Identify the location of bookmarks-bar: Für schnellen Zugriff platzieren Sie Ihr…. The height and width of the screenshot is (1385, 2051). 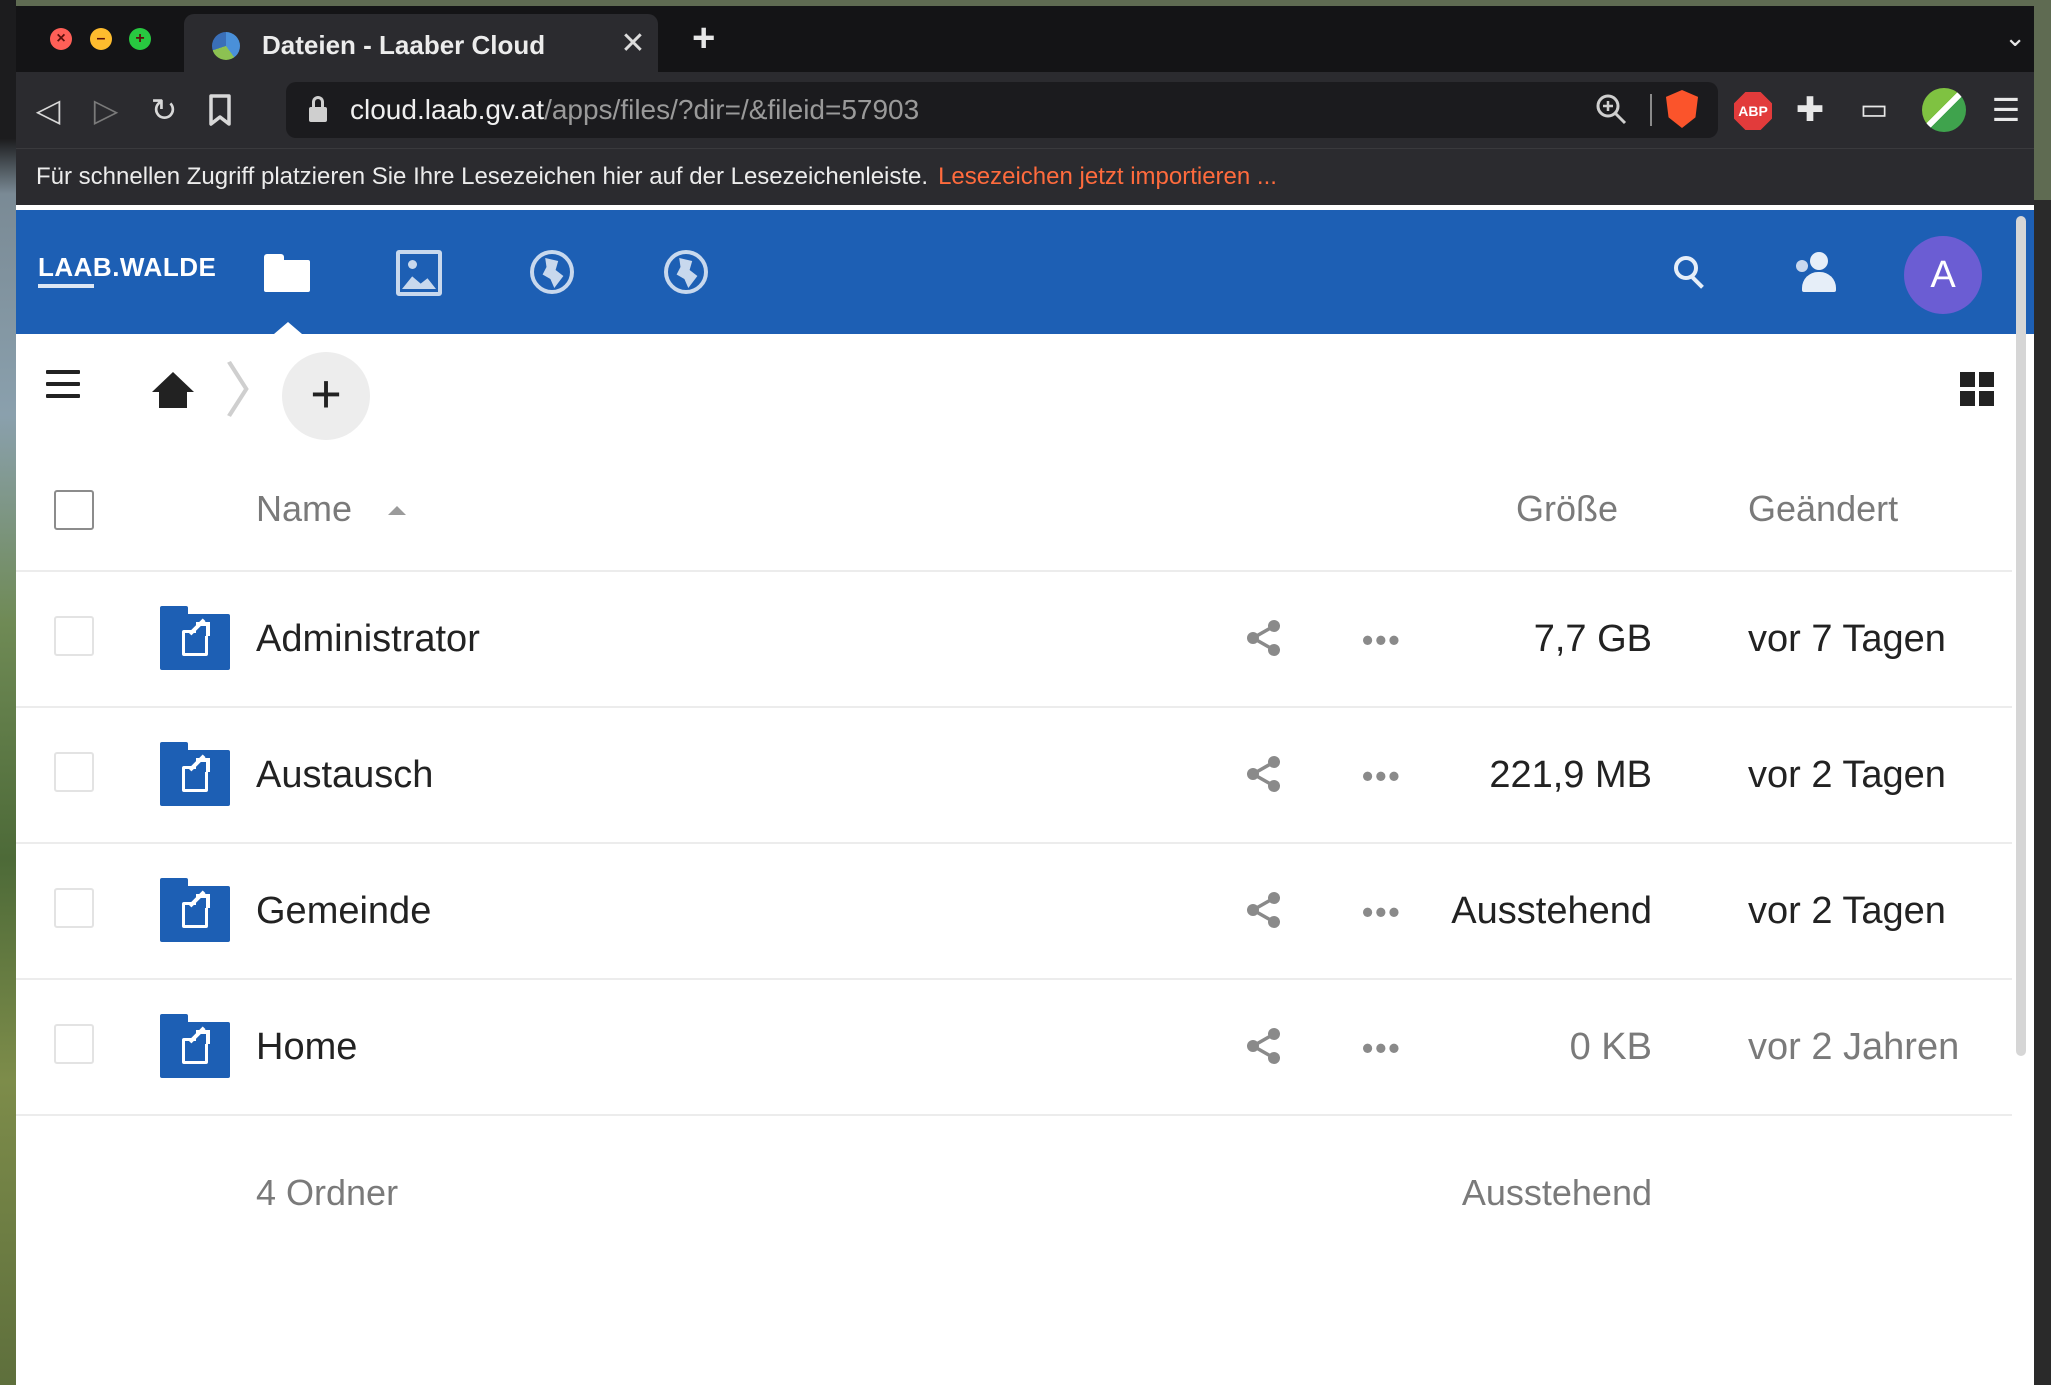
(1025, 176).